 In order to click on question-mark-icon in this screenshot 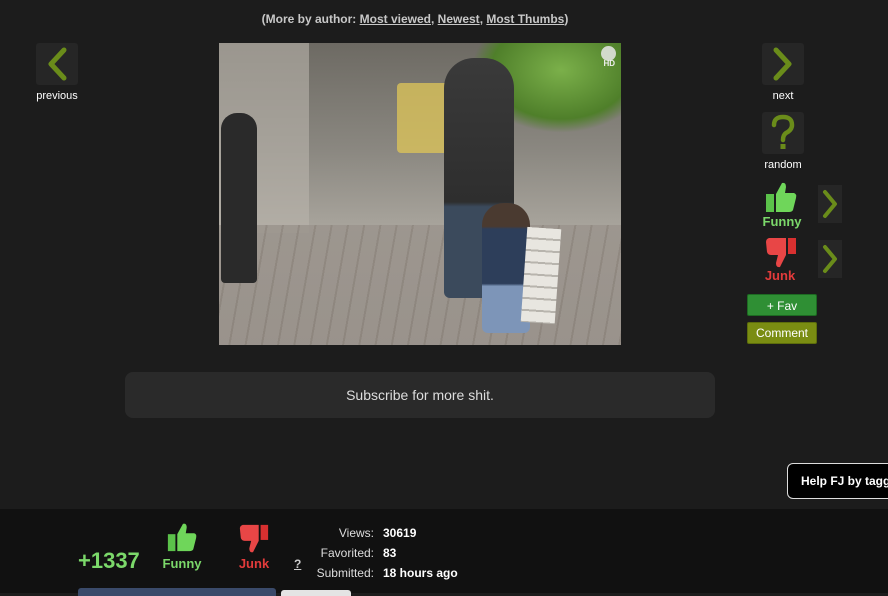, I will do `click(783, 131)`.